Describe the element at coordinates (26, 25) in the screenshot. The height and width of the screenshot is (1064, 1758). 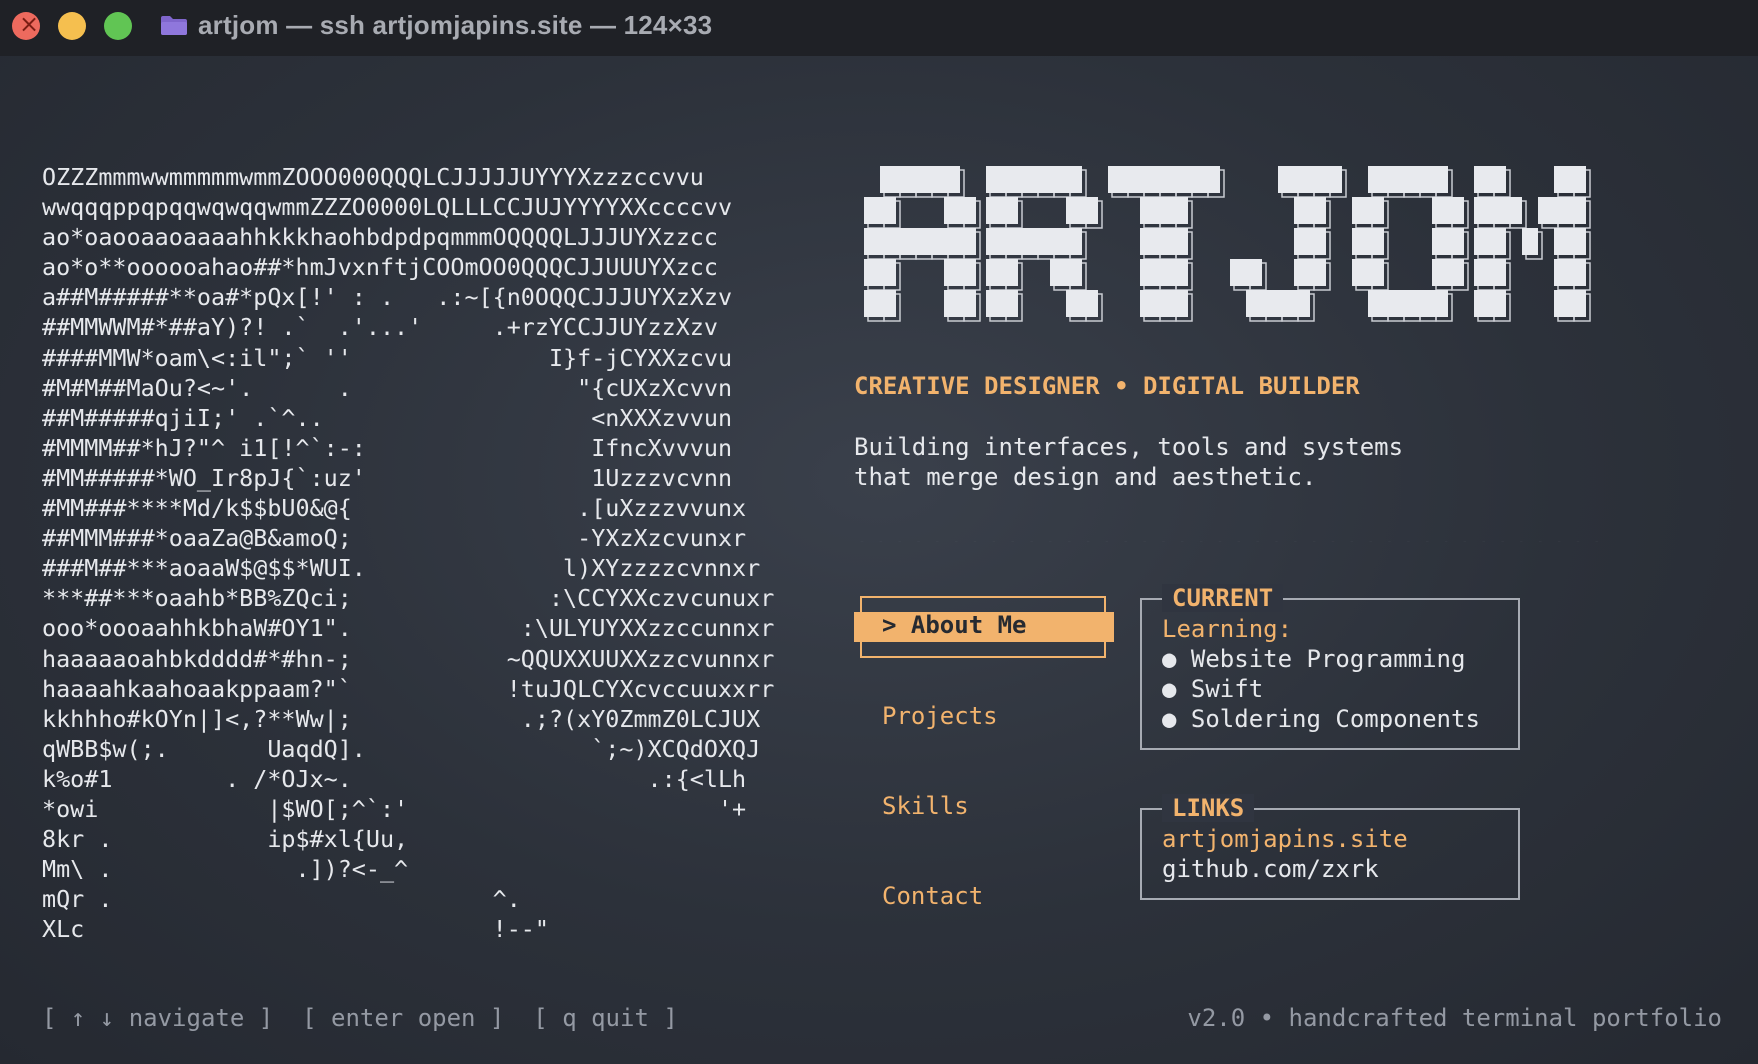
I see `close-icon` at that location.